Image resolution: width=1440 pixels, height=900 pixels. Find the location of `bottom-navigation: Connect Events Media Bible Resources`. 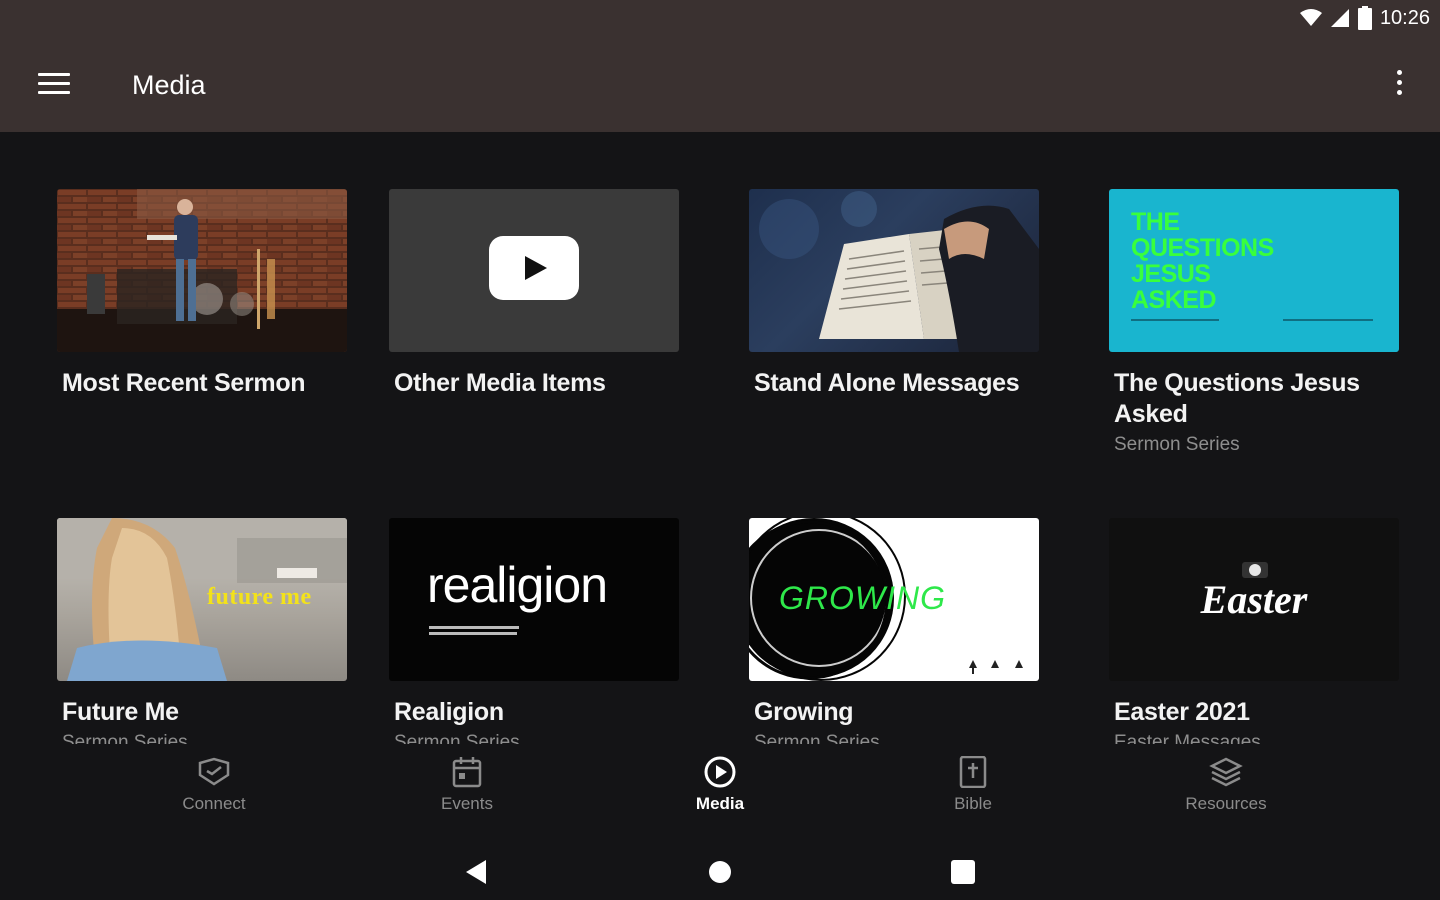

bottom-navigation: Connect Events Media Bible Resources is located at coordinates (720, 792).